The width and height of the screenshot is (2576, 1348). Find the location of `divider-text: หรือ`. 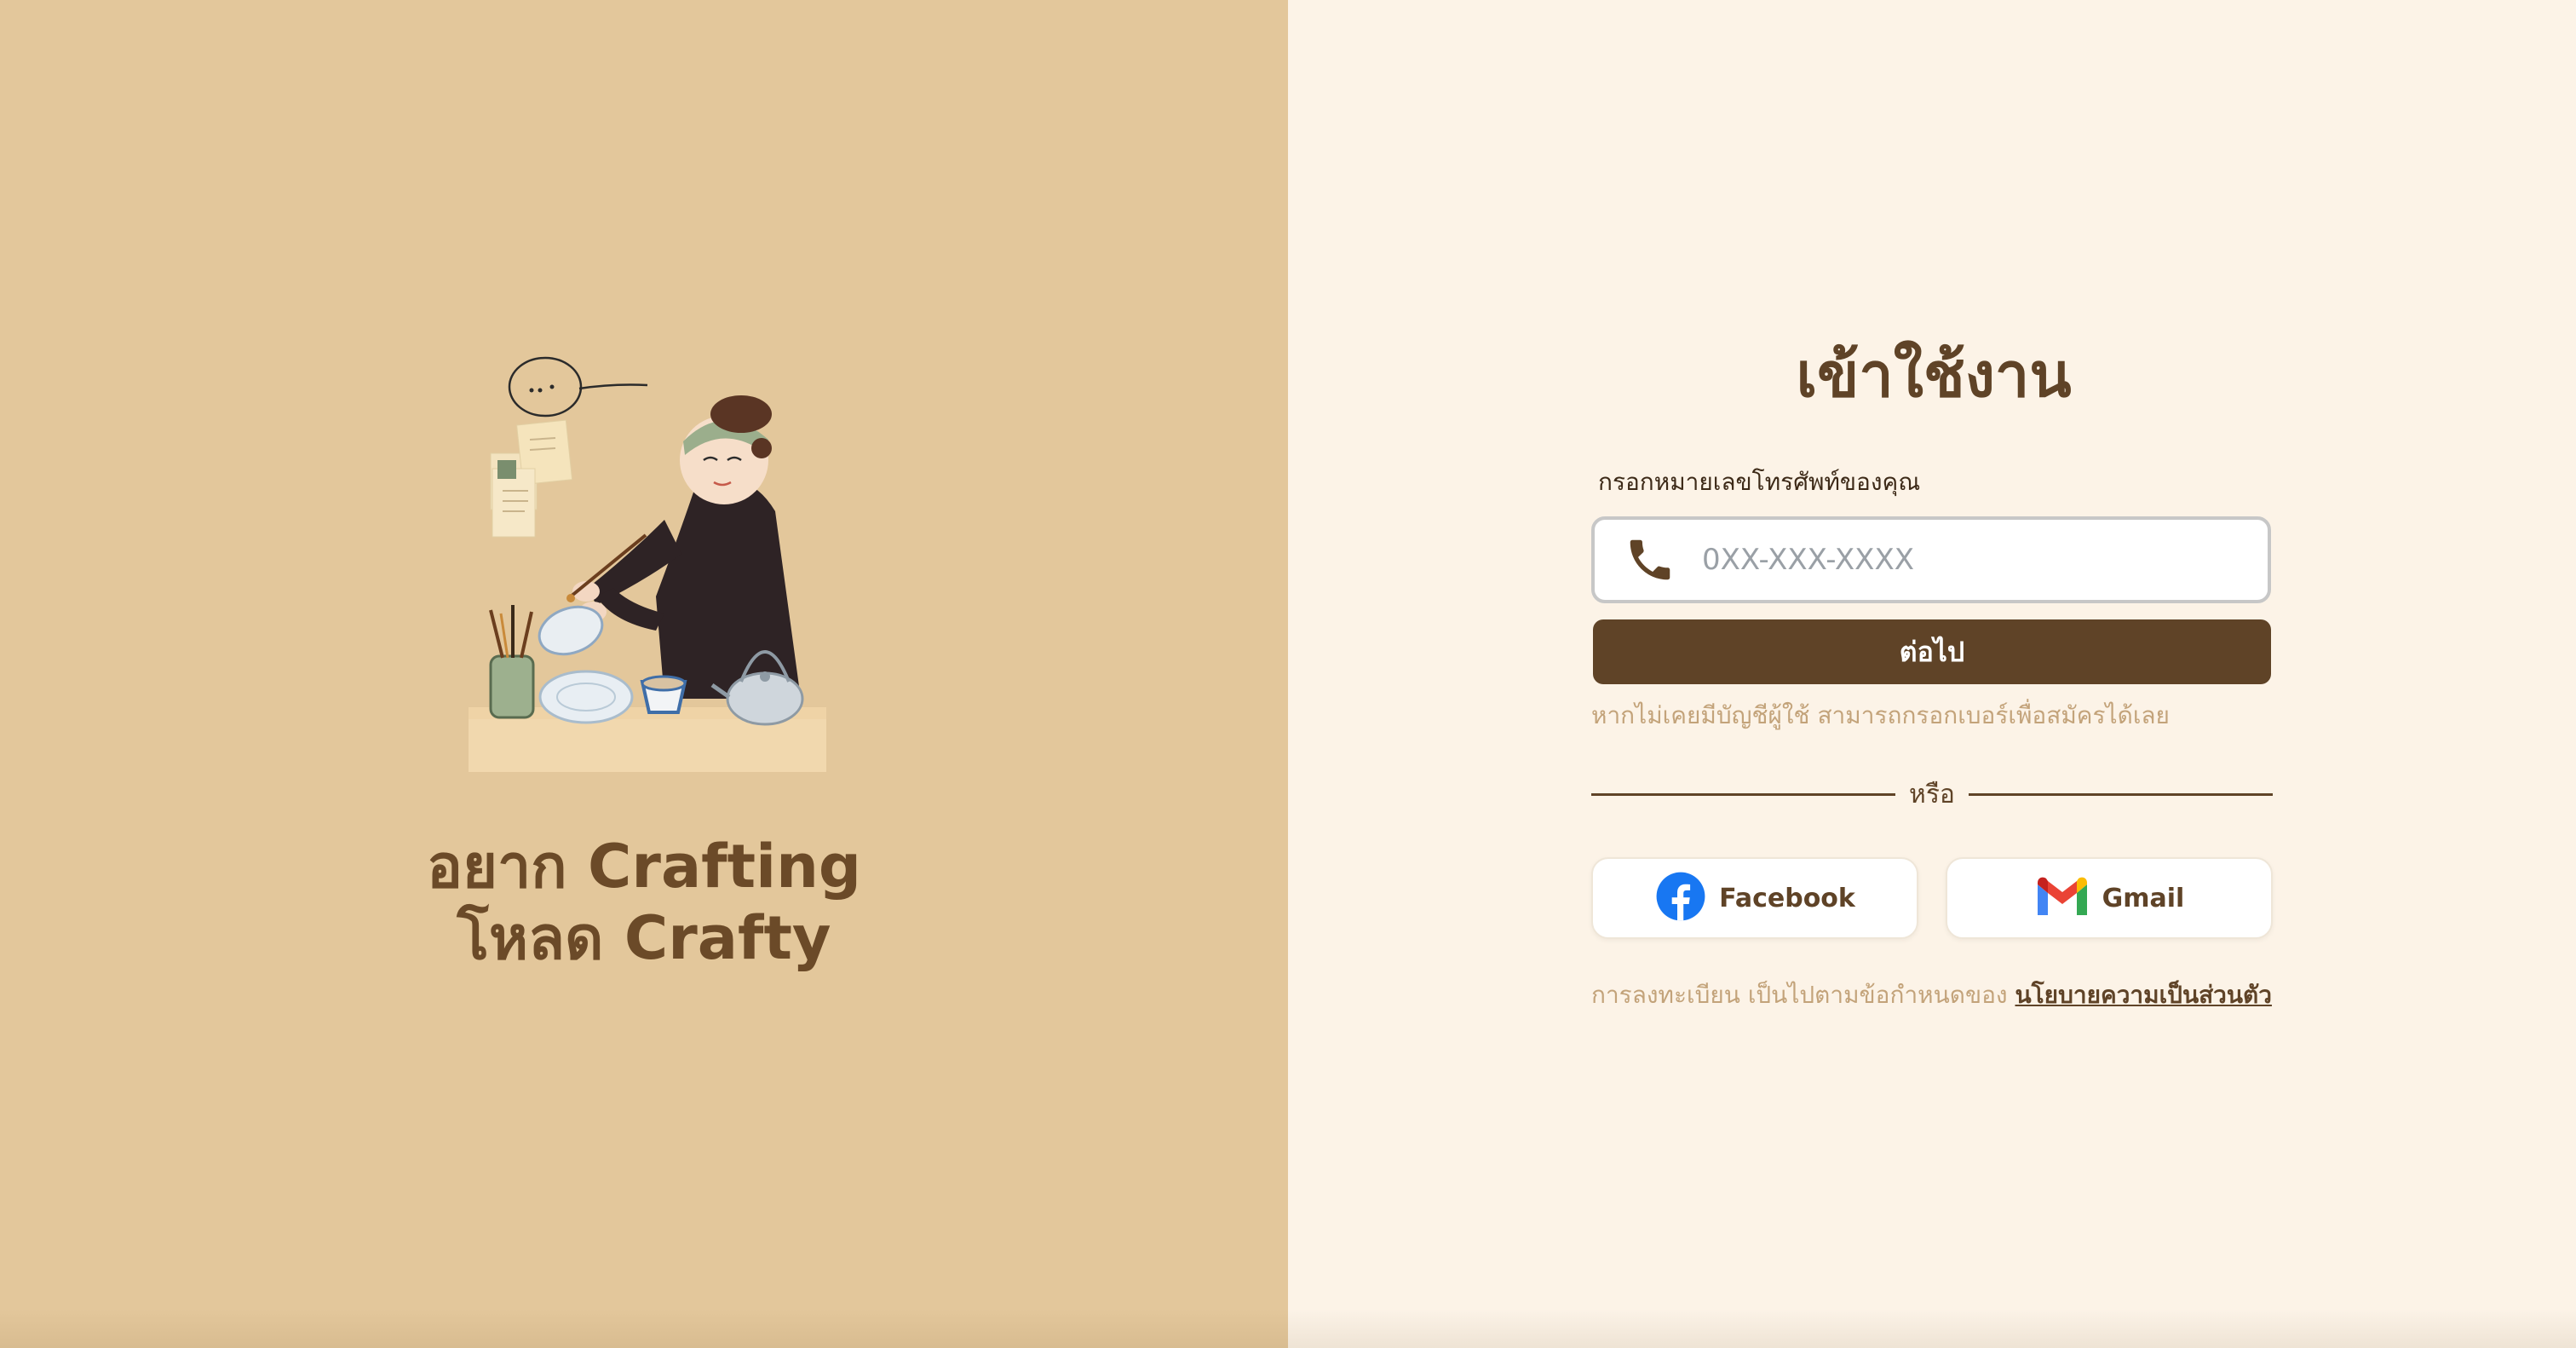

divider-text: หรือ is located at coordinates (1932, 794).